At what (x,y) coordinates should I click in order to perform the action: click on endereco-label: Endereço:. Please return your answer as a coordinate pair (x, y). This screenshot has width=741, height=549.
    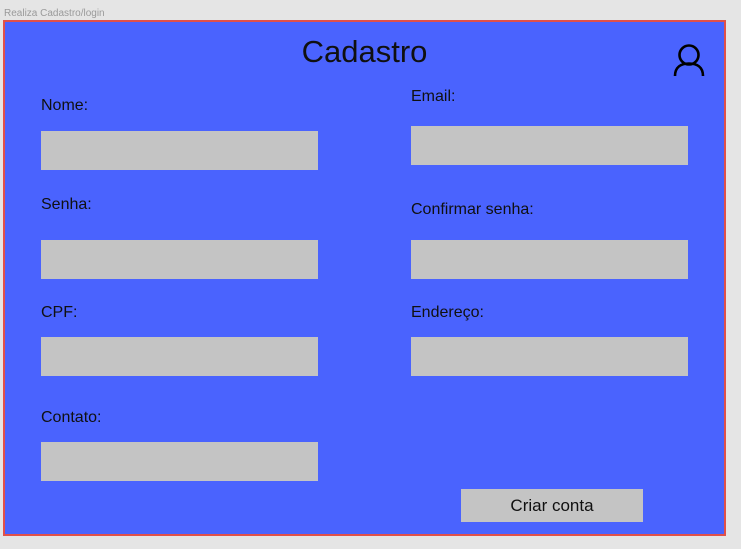
    Looking at the image, I should click on (447, 312).